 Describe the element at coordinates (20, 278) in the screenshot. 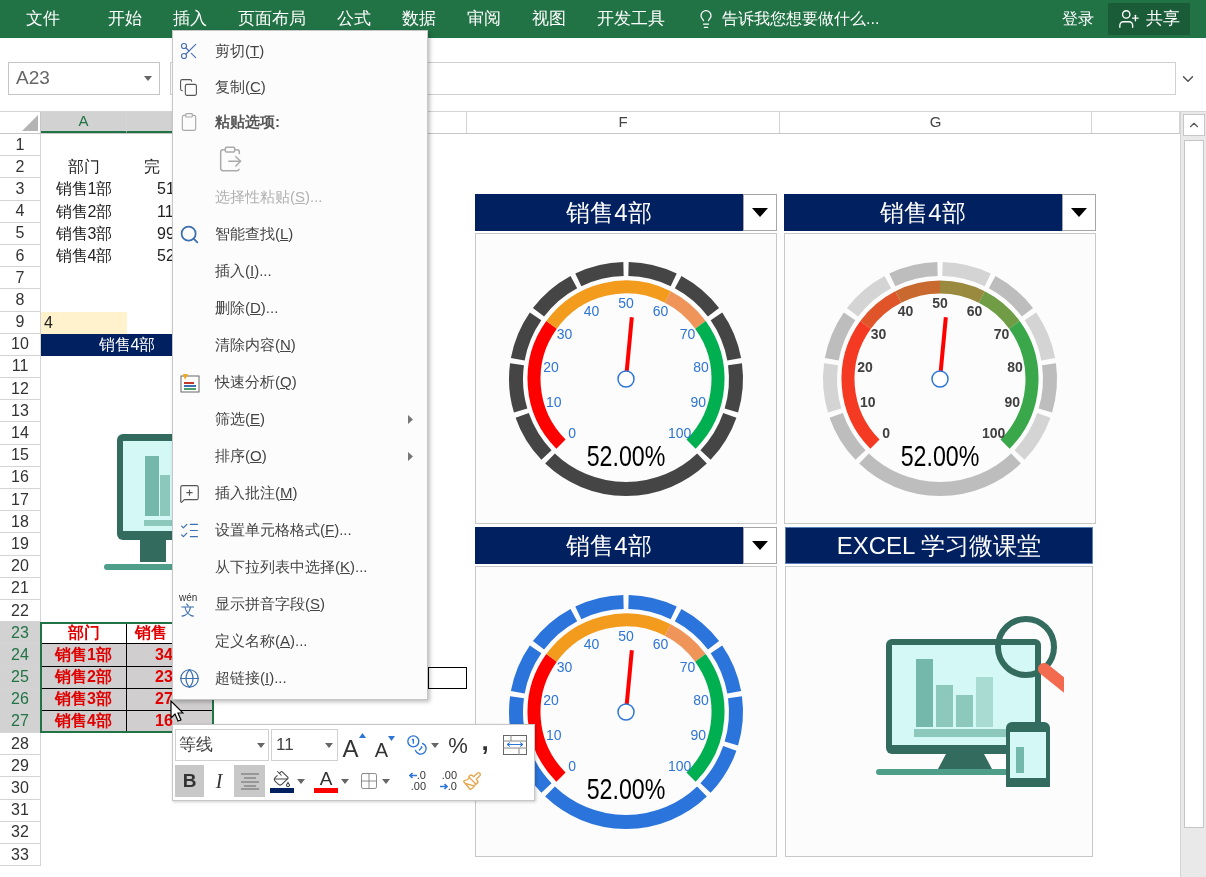

I see `row-header: 7` at that location.